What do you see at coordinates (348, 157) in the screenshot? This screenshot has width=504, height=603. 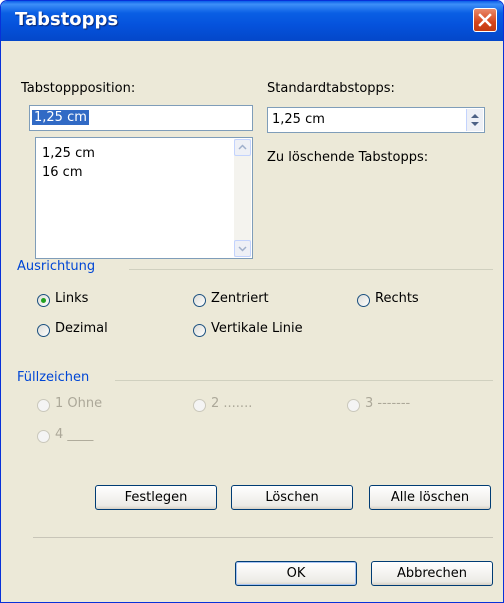 I see `to-delete-label: Zu löschende Tabstopps:` at bounding box center [348, 157].